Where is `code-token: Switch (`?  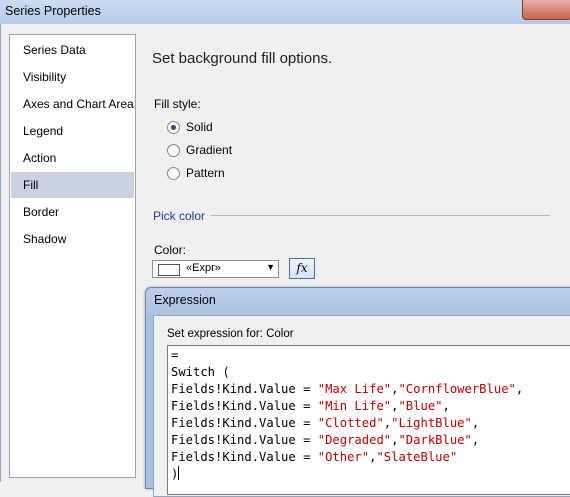
code-token: Switch ( is located at coordinates (200, 372).